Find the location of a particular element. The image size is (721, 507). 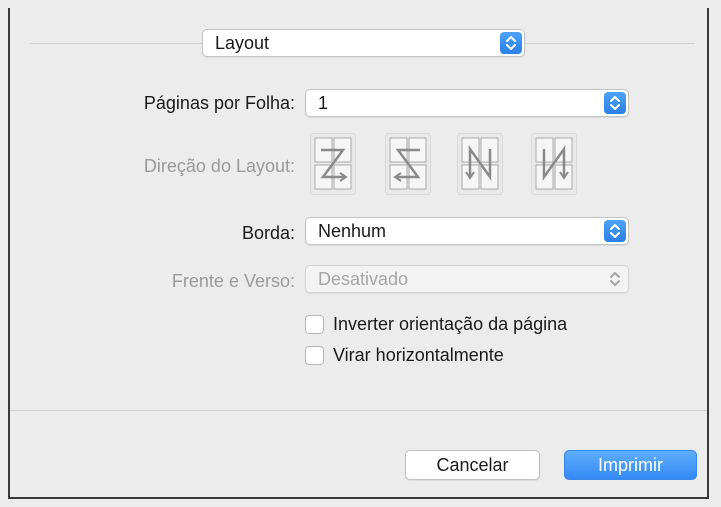

print-button: Imprimir is located at coordinates (630, 465).